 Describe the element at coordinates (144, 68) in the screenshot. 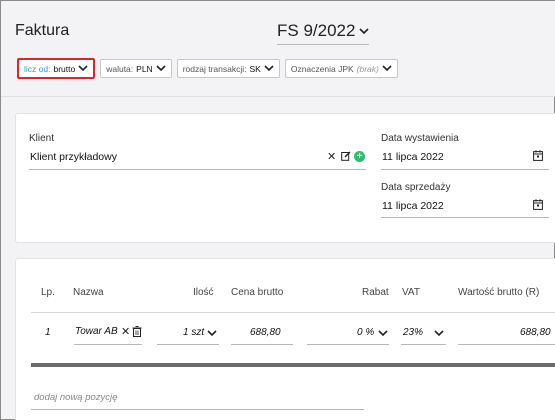

I see `currency-value: PLN` at that location.